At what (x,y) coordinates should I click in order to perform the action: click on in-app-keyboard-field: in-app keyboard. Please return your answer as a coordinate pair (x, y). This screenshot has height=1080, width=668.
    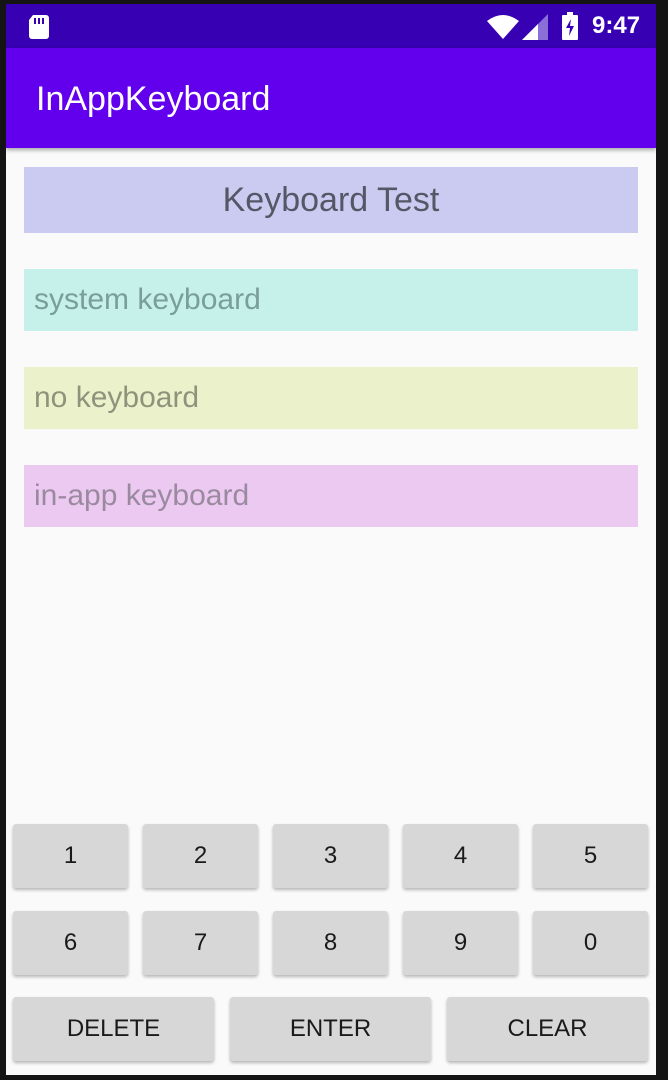
    Looking at the image, I should click on (331, 496).